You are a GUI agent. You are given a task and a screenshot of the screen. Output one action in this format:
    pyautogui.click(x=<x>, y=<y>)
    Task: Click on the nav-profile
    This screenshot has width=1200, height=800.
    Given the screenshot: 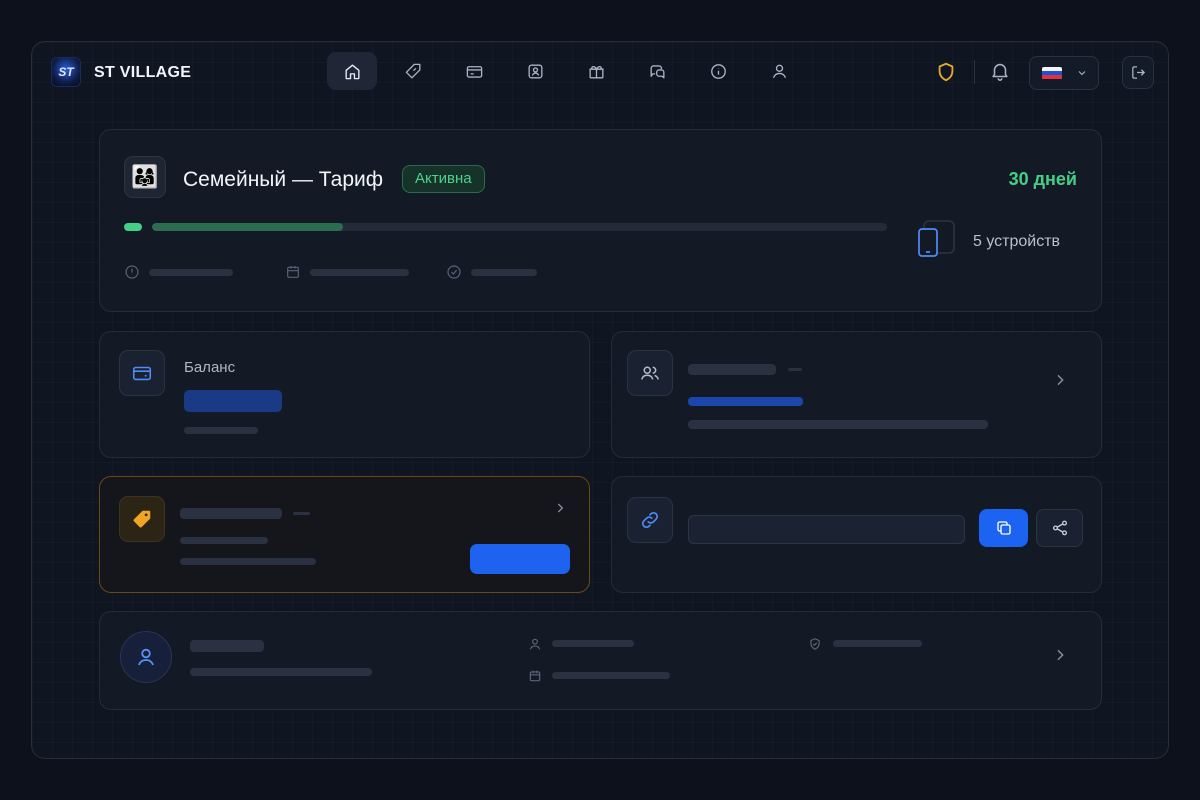 What is the action you would take?
    pyautogui.click(x=779, y=71)
    